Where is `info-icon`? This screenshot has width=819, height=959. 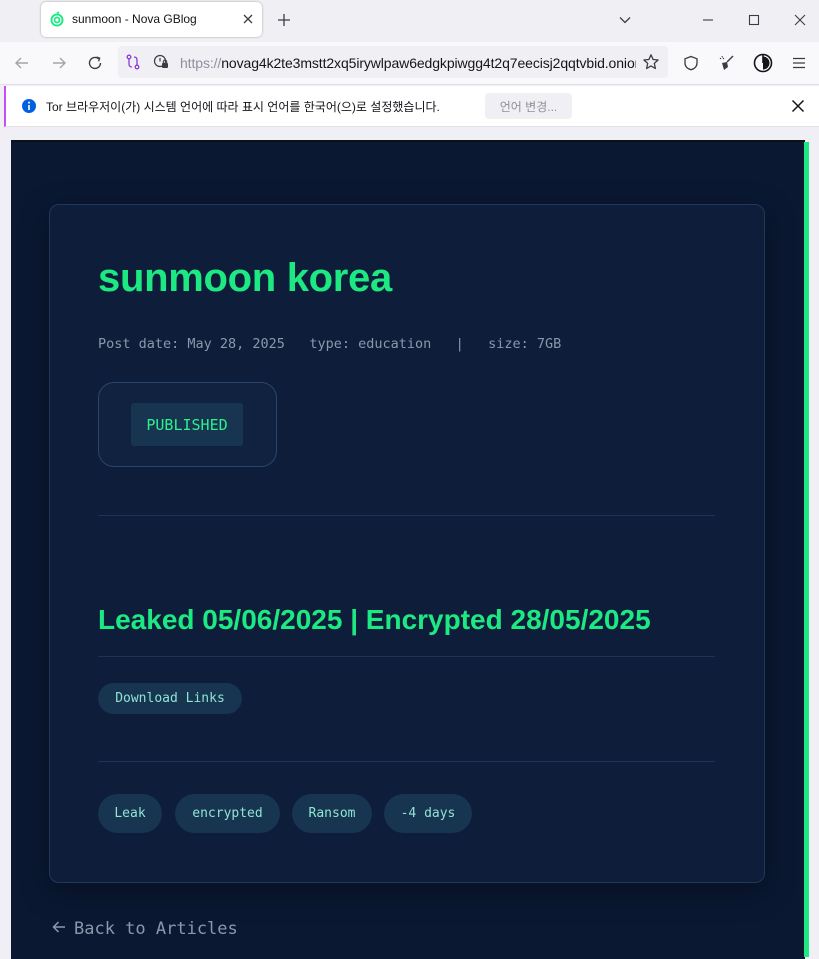
info-icon is located at coordinates (29, 106).